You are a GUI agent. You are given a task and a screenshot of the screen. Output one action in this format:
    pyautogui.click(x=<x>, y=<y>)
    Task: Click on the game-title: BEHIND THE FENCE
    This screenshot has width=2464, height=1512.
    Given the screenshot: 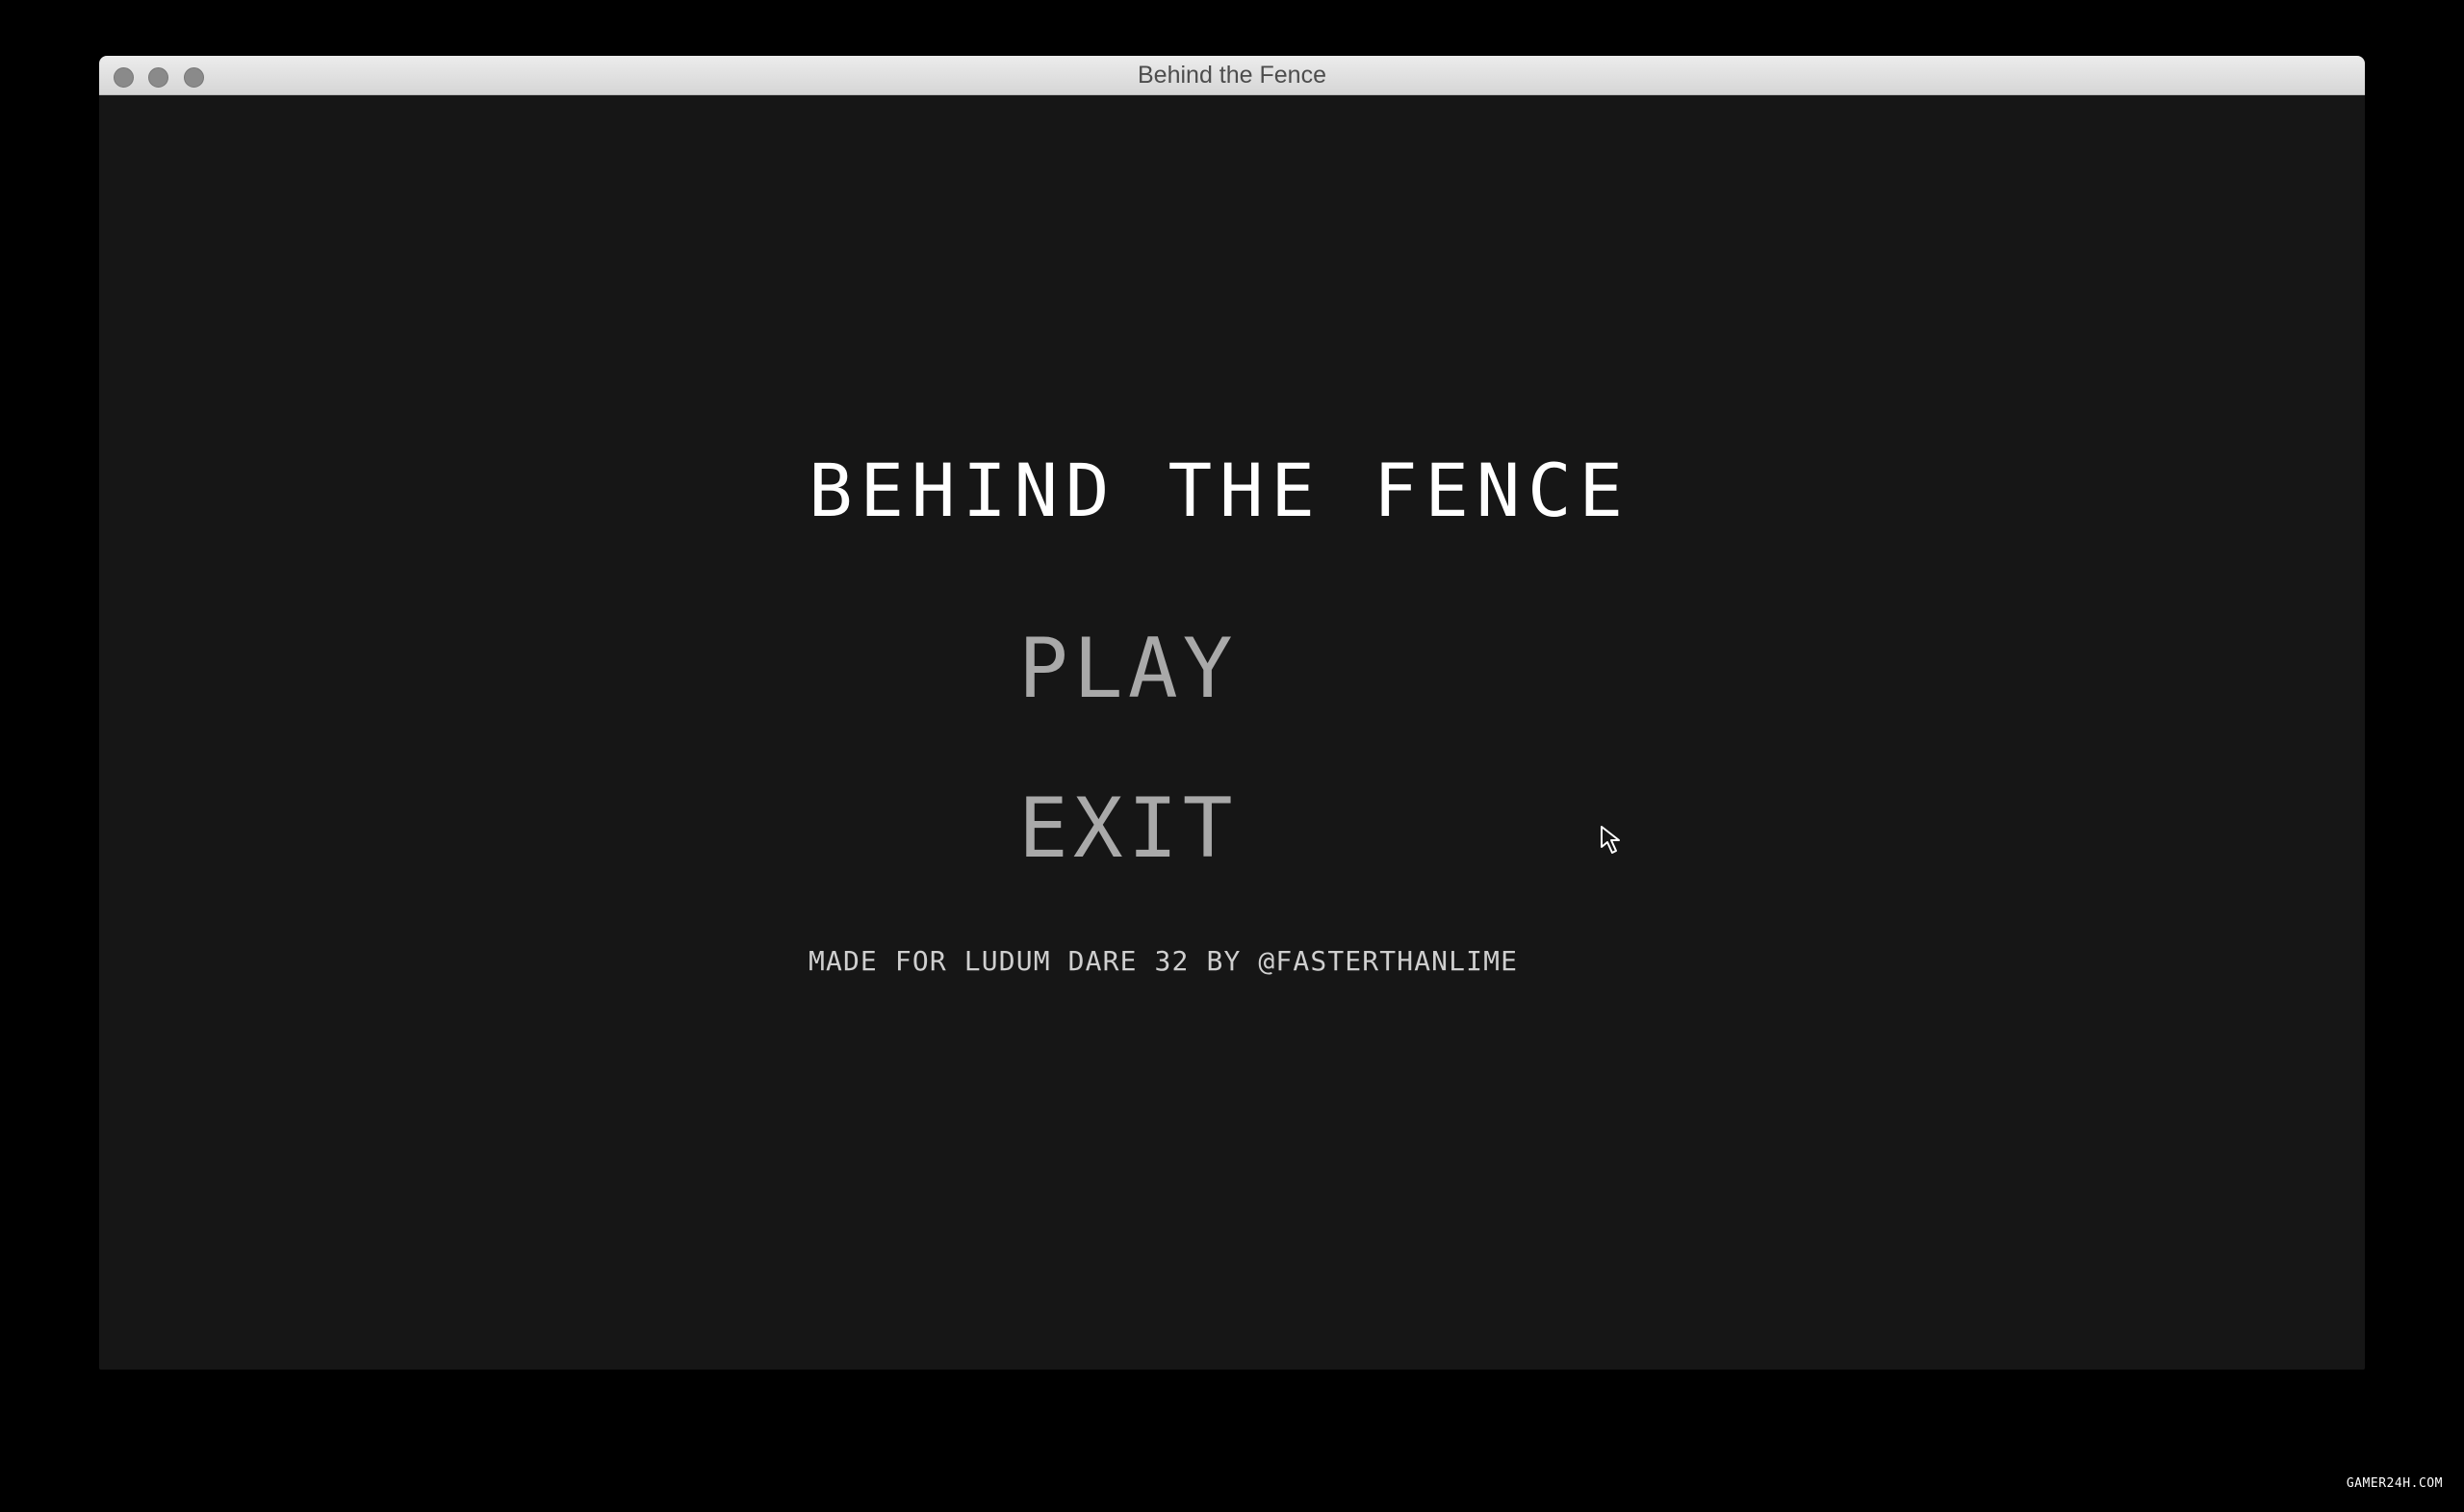 What is the action you would take?
    pyautogui.click(x=1219, y=490)
    